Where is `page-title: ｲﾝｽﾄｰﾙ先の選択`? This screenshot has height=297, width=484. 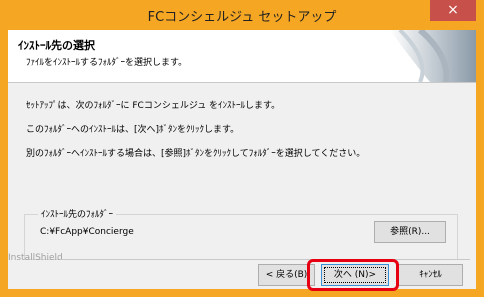
page-title: ｲﾝｽﾄｰﾙ先の選択 is located at coordinates (56, 45).